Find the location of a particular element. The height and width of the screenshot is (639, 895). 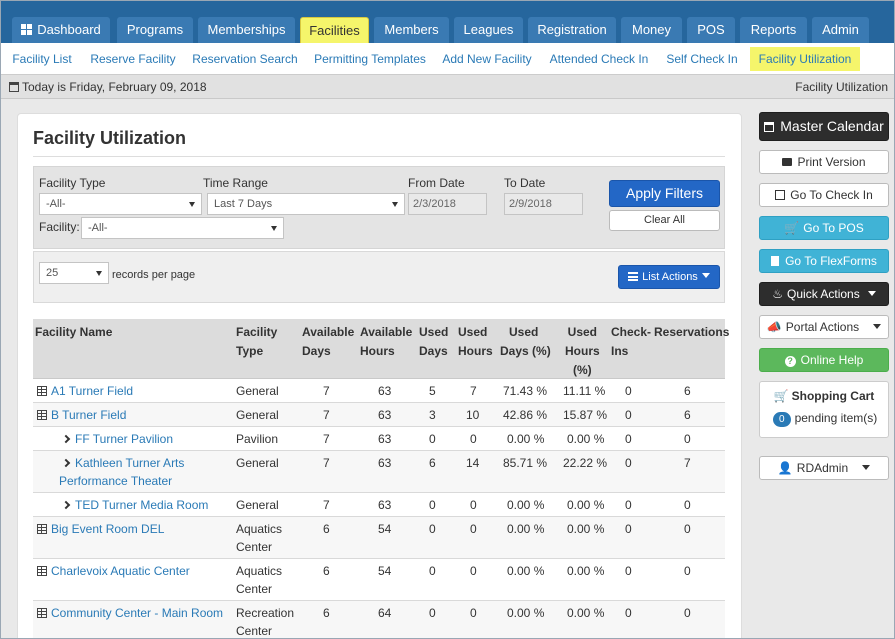

col-available-days: Available Days is located at coordinates (328, 342).